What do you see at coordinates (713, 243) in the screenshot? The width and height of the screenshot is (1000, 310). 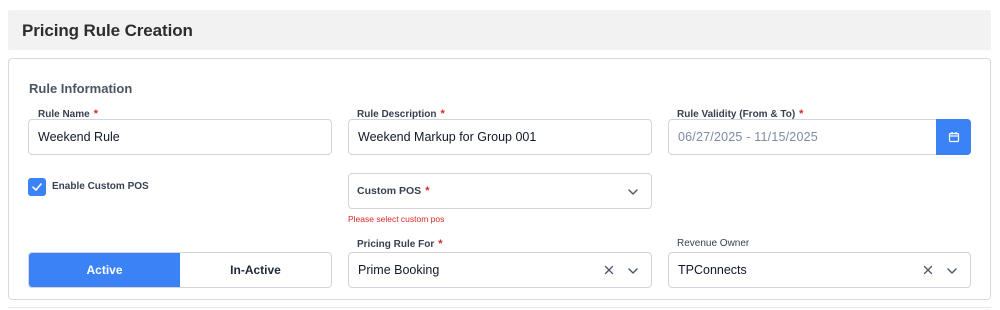 I see `revenue-owner-label: Revenue Owner` at bounding box center [713, 243].